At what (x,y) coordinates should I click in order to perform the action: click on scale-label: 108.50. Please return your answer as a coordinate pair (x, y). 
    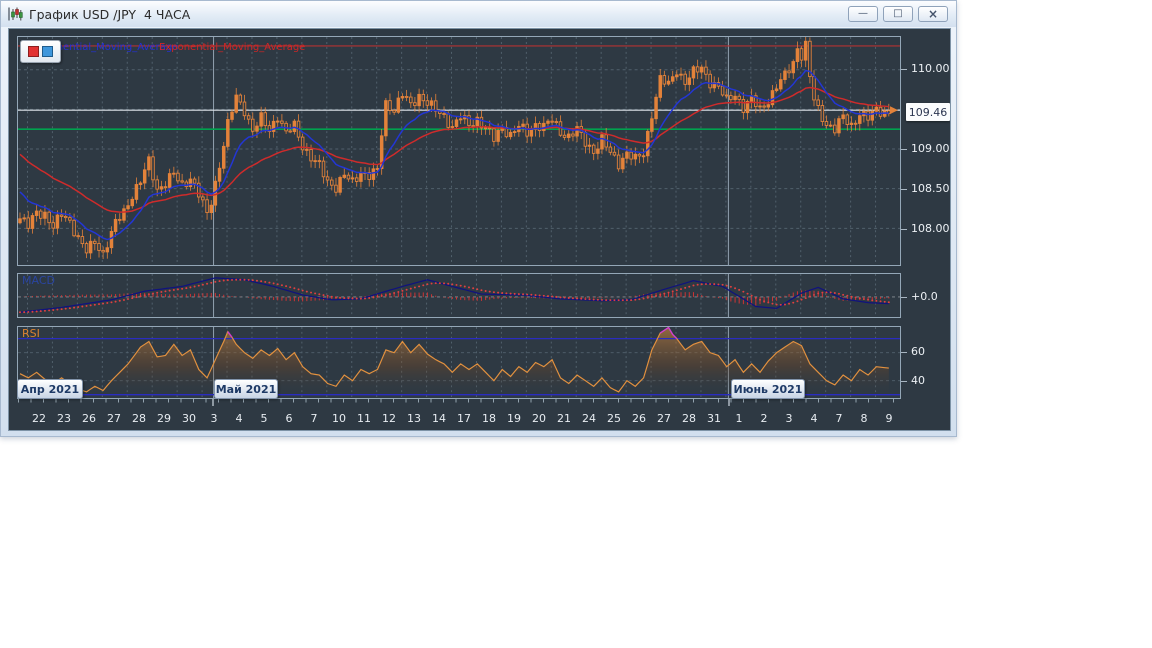
    Looking at the image, I should click on (930, 188).